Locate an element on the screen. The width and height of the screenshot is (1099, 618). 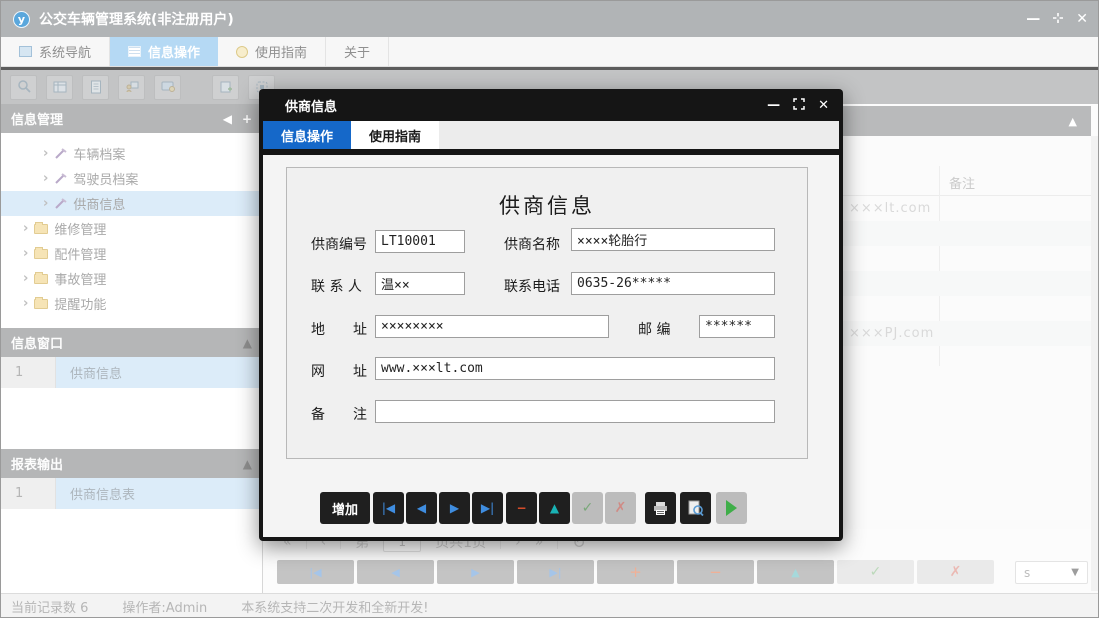
remark-label: 备 注 is located at coordinates (339, 415).